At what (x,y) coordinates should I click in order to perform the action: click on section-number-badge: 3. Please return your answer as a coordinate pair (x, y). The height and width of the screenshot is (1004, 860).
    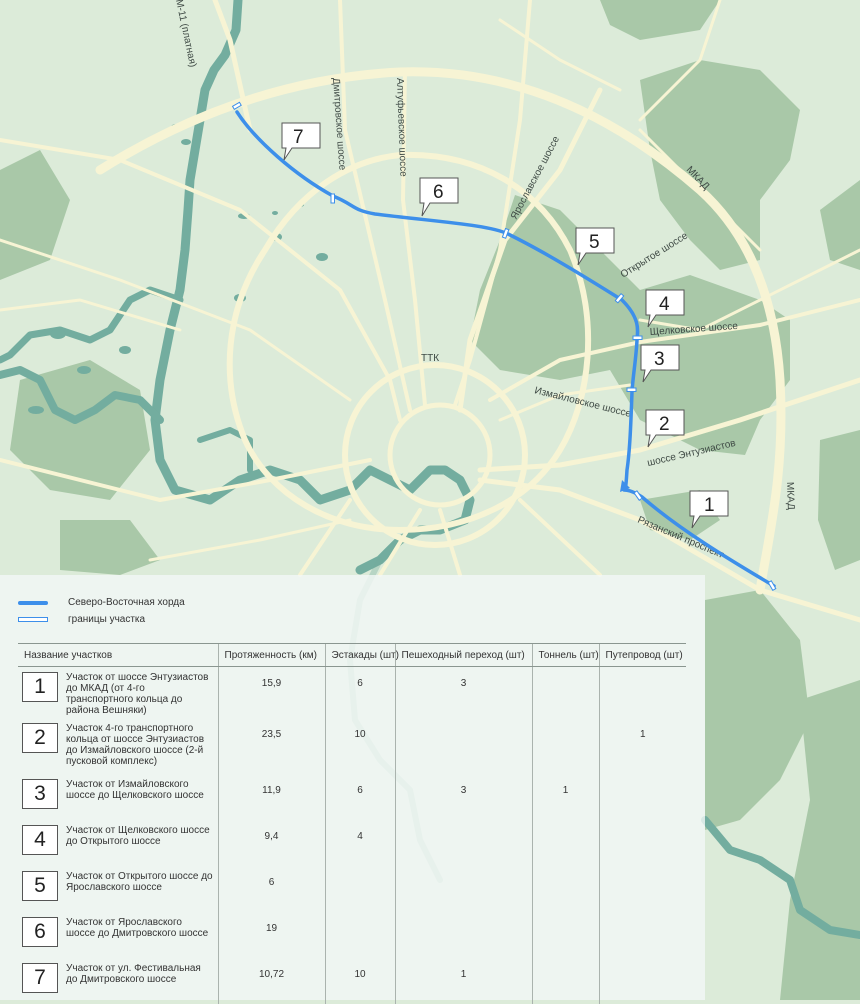
    Looking at the image, I should click on (40, 794).